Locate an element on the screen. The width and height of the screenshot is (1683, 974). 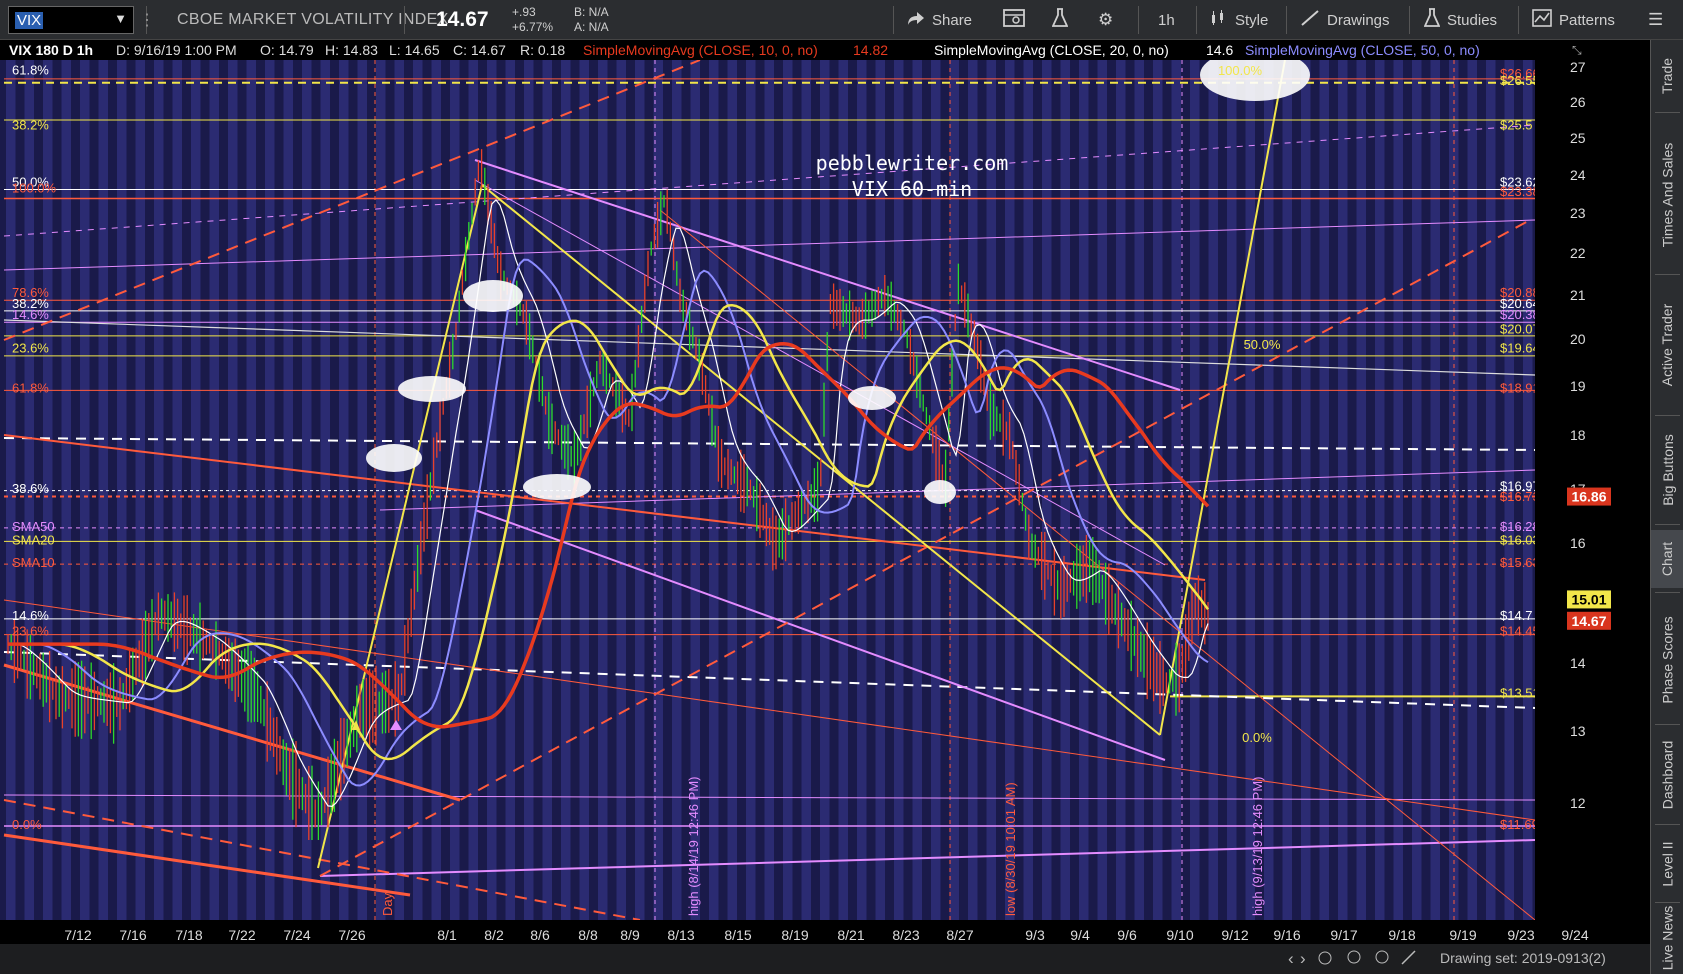
bid-ask: B: N/A A: N/A is located at coordinates (591, 20).